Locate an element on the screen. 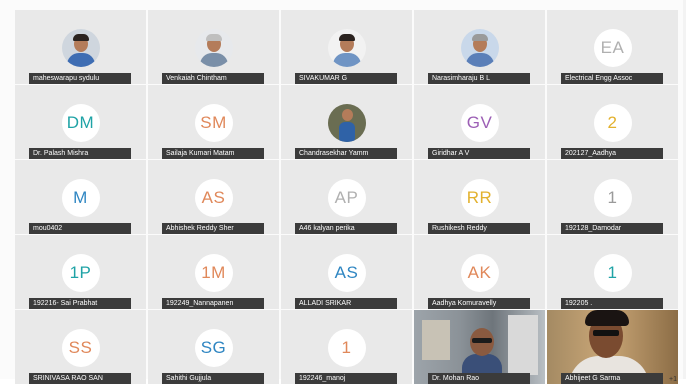 Image resolution: width=686 pixels, height=384 pixels. participant-avatar: 1P is located at coordinates (80, 273).